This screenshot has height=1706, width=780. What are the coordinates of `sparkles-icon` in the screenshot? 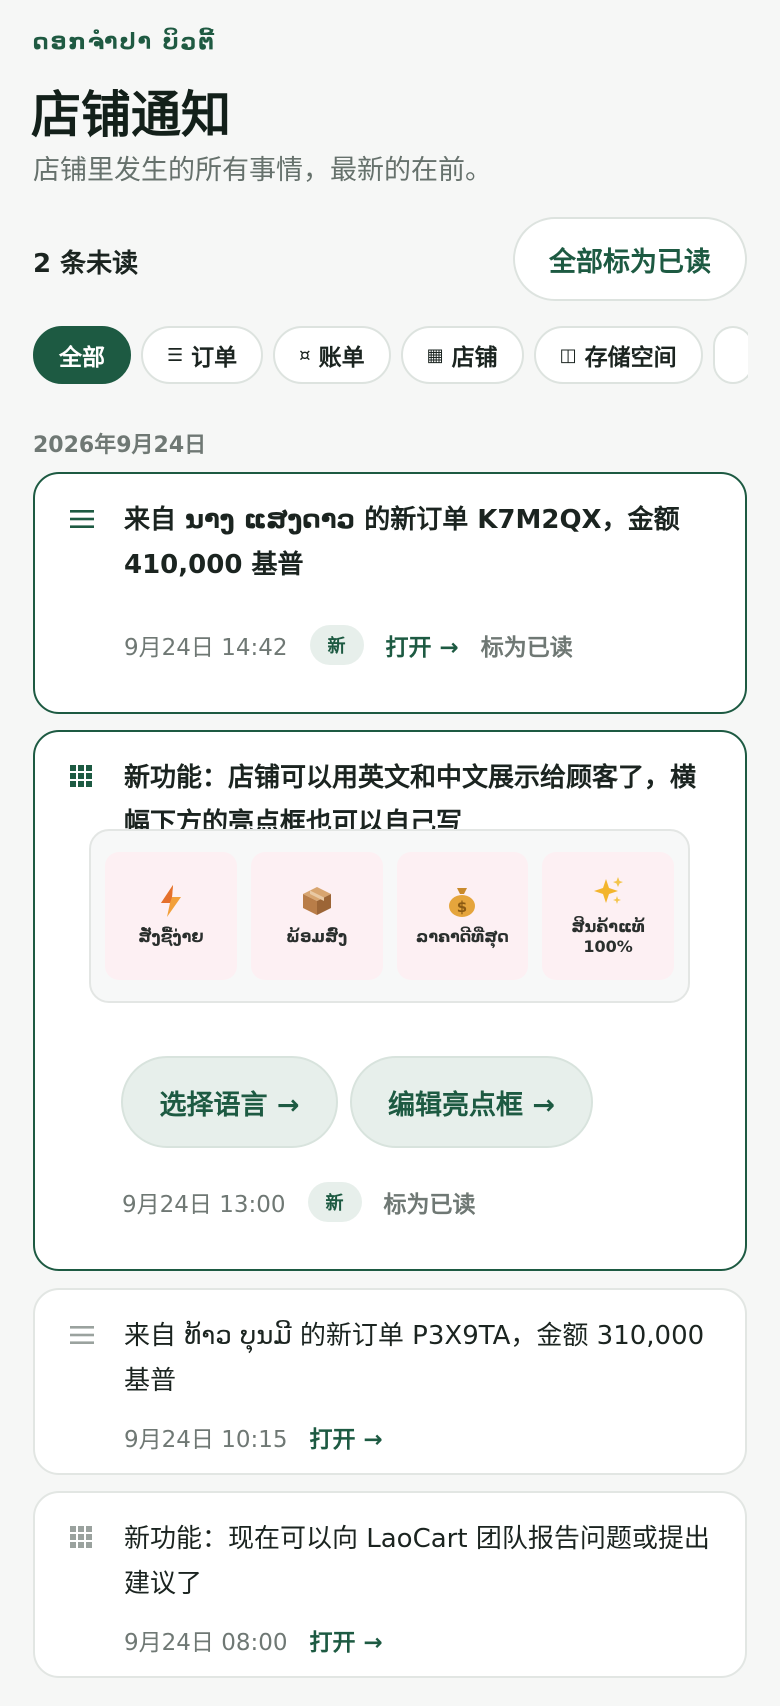 It's located at (608, 891).